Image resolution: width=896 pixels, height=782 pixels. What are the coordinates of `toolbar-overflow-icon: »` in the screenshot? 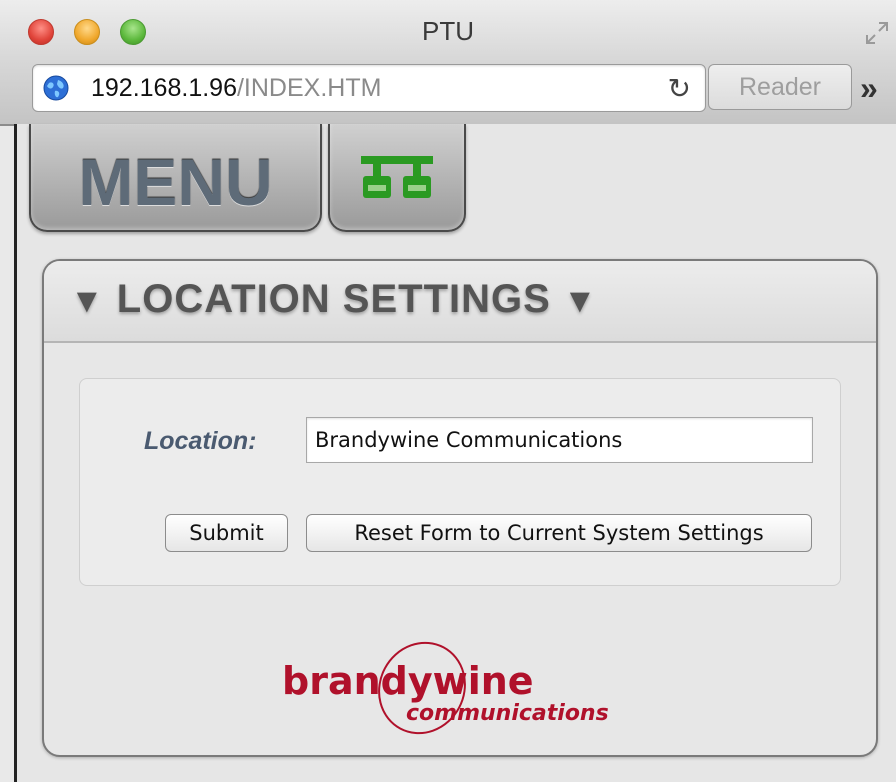 It's located at (869, 88).